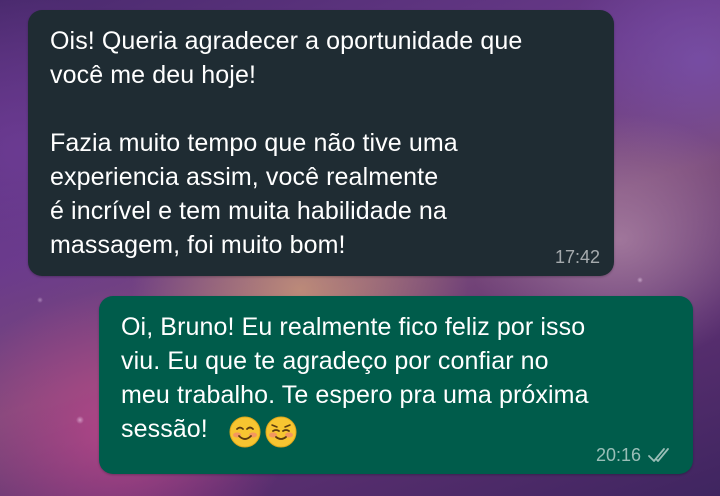 This screenshot has width=720, height=496. Describe the element at coordinates (281, 432) in the screenshot. I see `relieved-smiling-face-icon` at that location.